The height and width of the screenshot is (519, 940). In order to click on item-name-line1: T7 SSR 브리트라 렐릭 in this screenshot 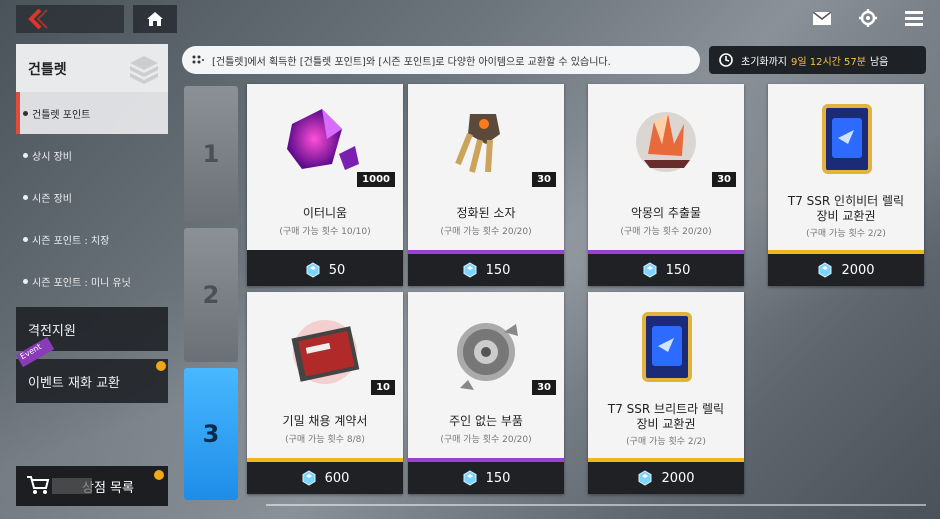, I will do `click(666, 409)`.